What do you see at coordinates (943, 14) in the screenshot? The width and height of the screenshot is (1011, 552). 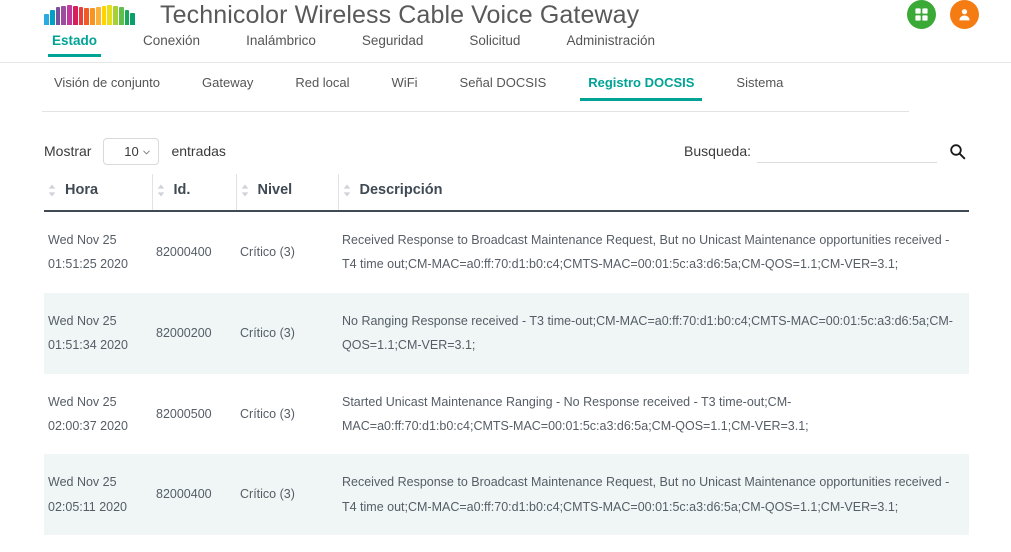 I see `header-actions` at bounding box center [943, 14].